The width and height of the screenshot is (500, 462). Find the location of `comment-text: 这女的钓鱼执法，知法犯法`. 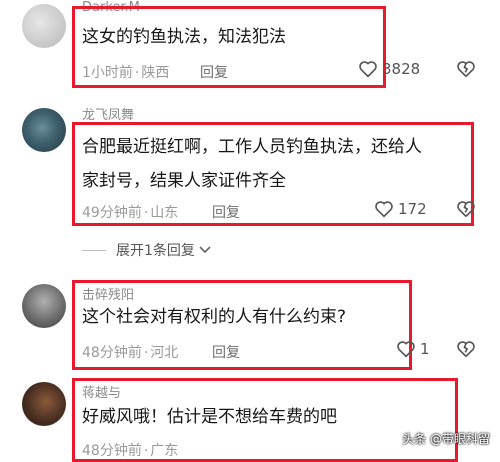

comment-text: 这女的钓鱼执法，知法犯法 is located at coordinates (184, 37).